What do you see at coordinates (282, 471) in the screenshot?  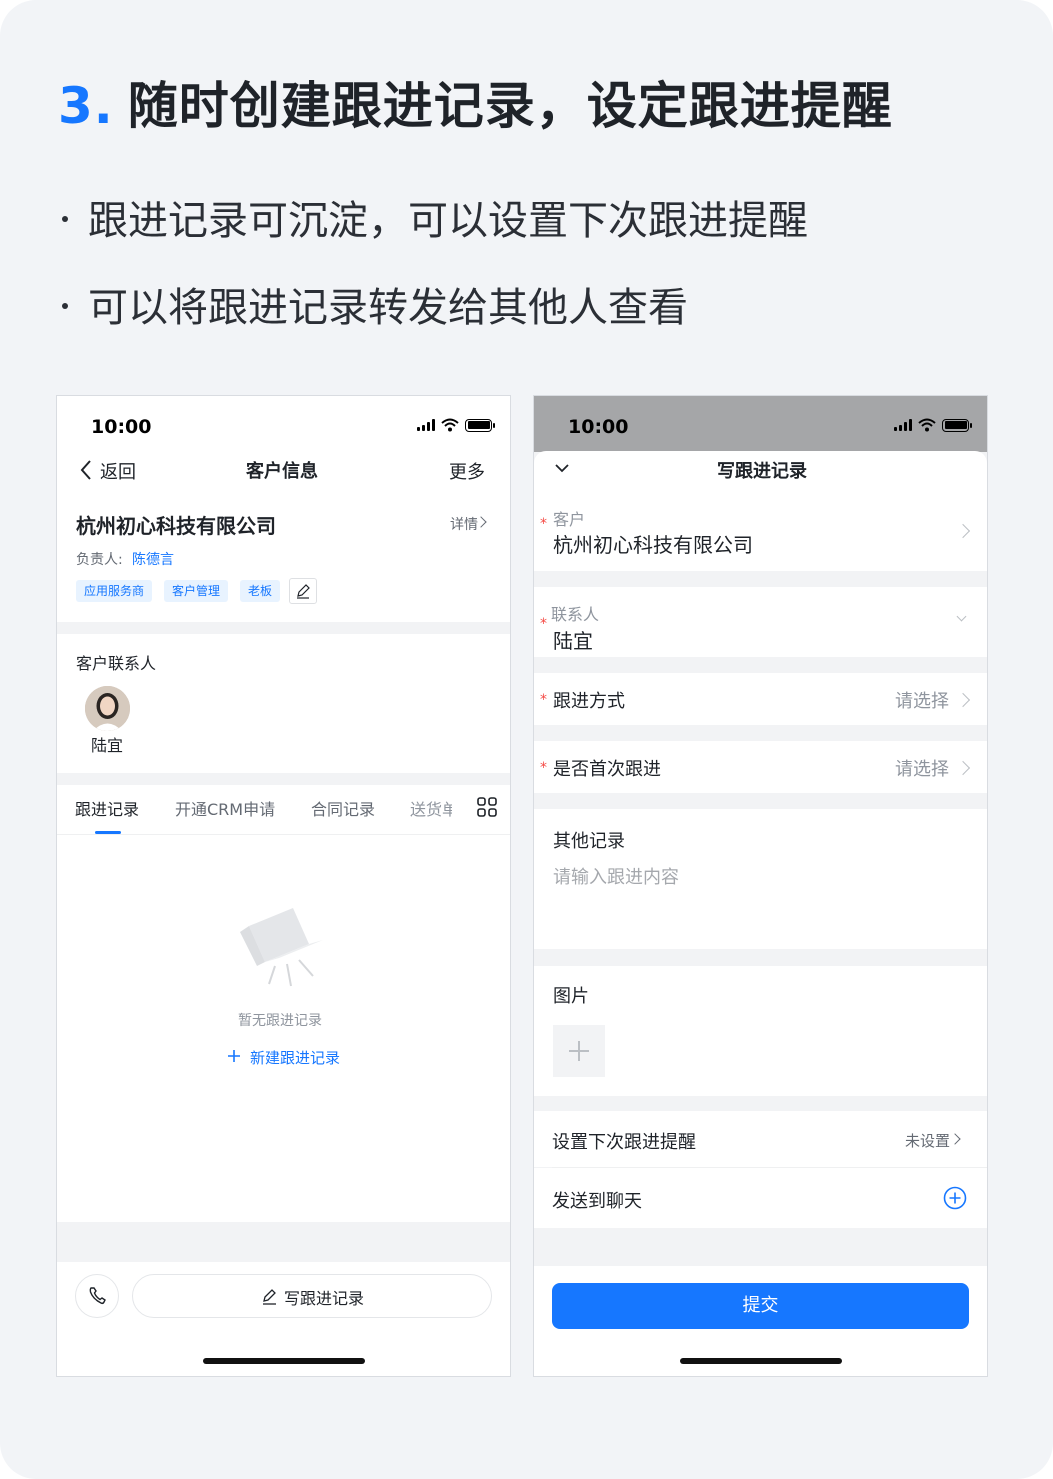 I see `nav-title: 客户信息` at bounding box center [282, 471].